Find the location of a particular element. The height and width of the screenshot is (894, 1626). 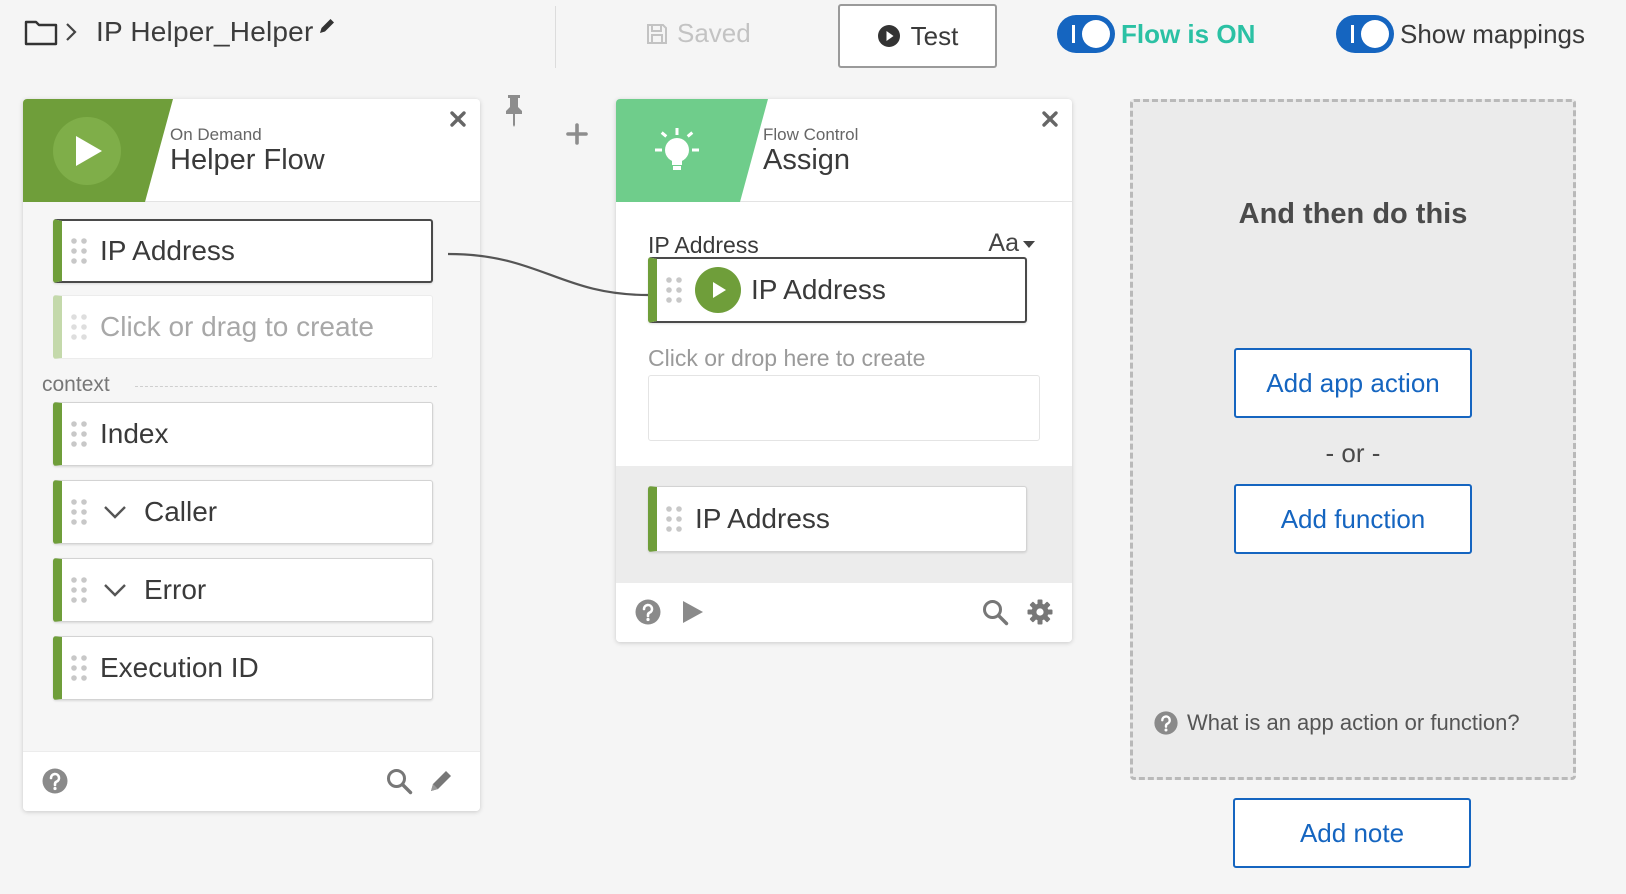

context-section-label: context is located at coordinates (76, 384).